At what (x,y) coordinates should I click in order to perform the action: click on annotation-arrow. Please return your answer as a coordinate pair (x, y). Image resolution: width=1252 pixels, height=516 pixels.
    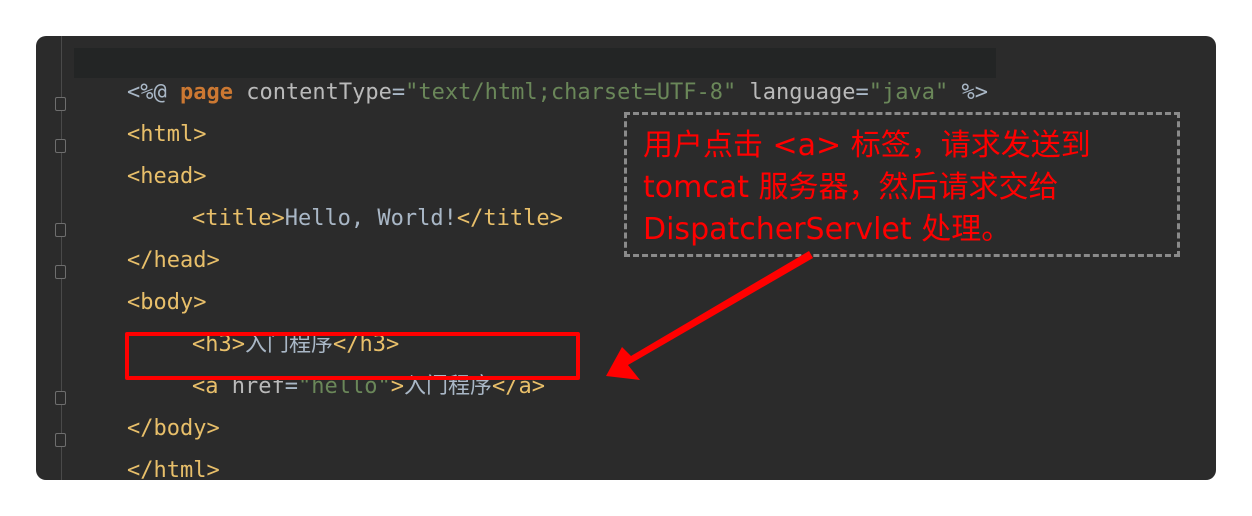
    Looking at the image, I should click on (709, 315).